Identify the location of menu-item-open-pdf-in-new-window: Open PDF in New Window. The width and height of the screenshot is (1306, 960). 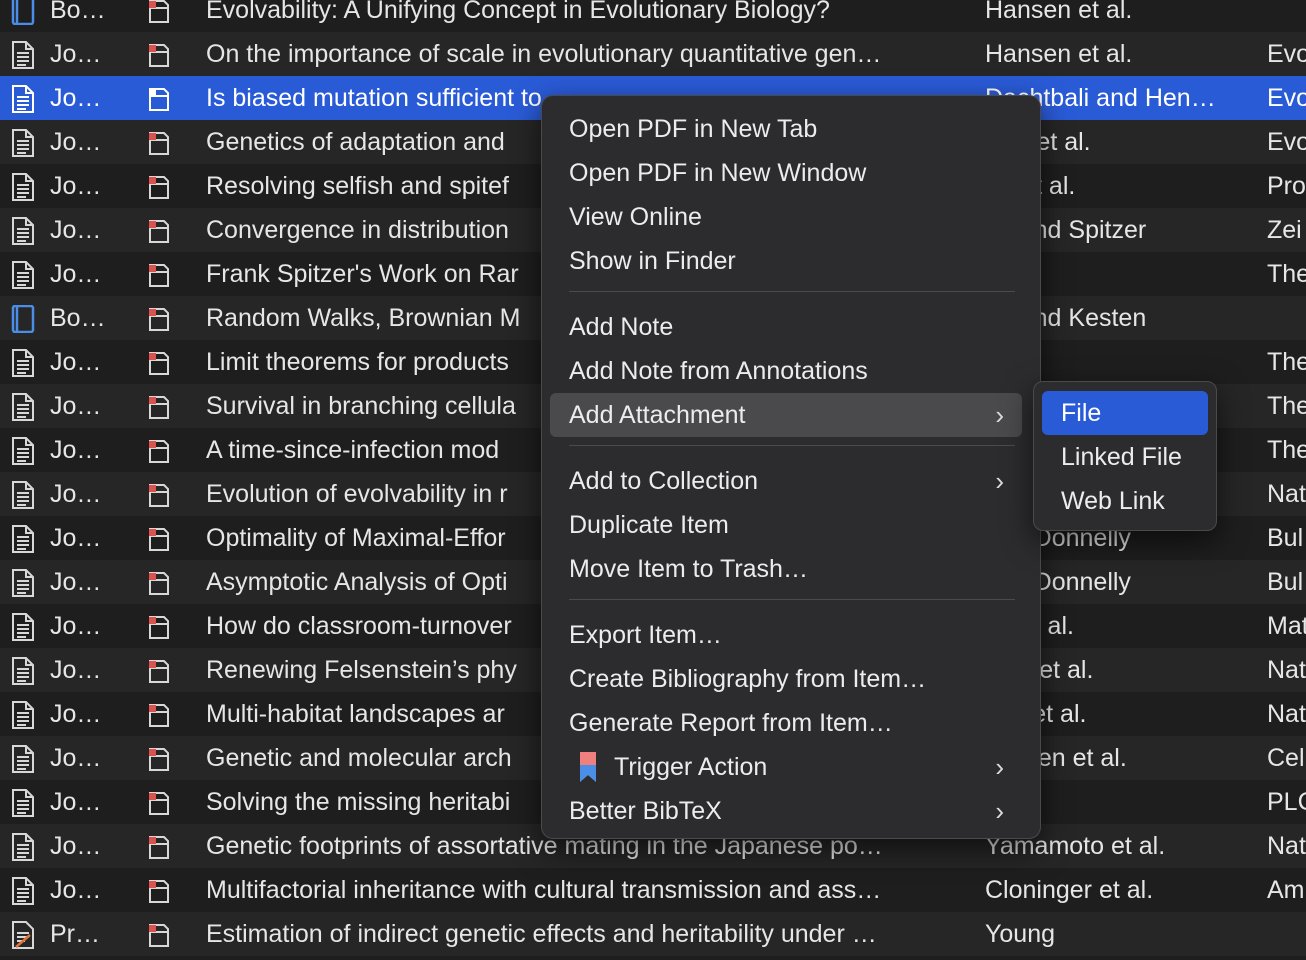
(786, 173).